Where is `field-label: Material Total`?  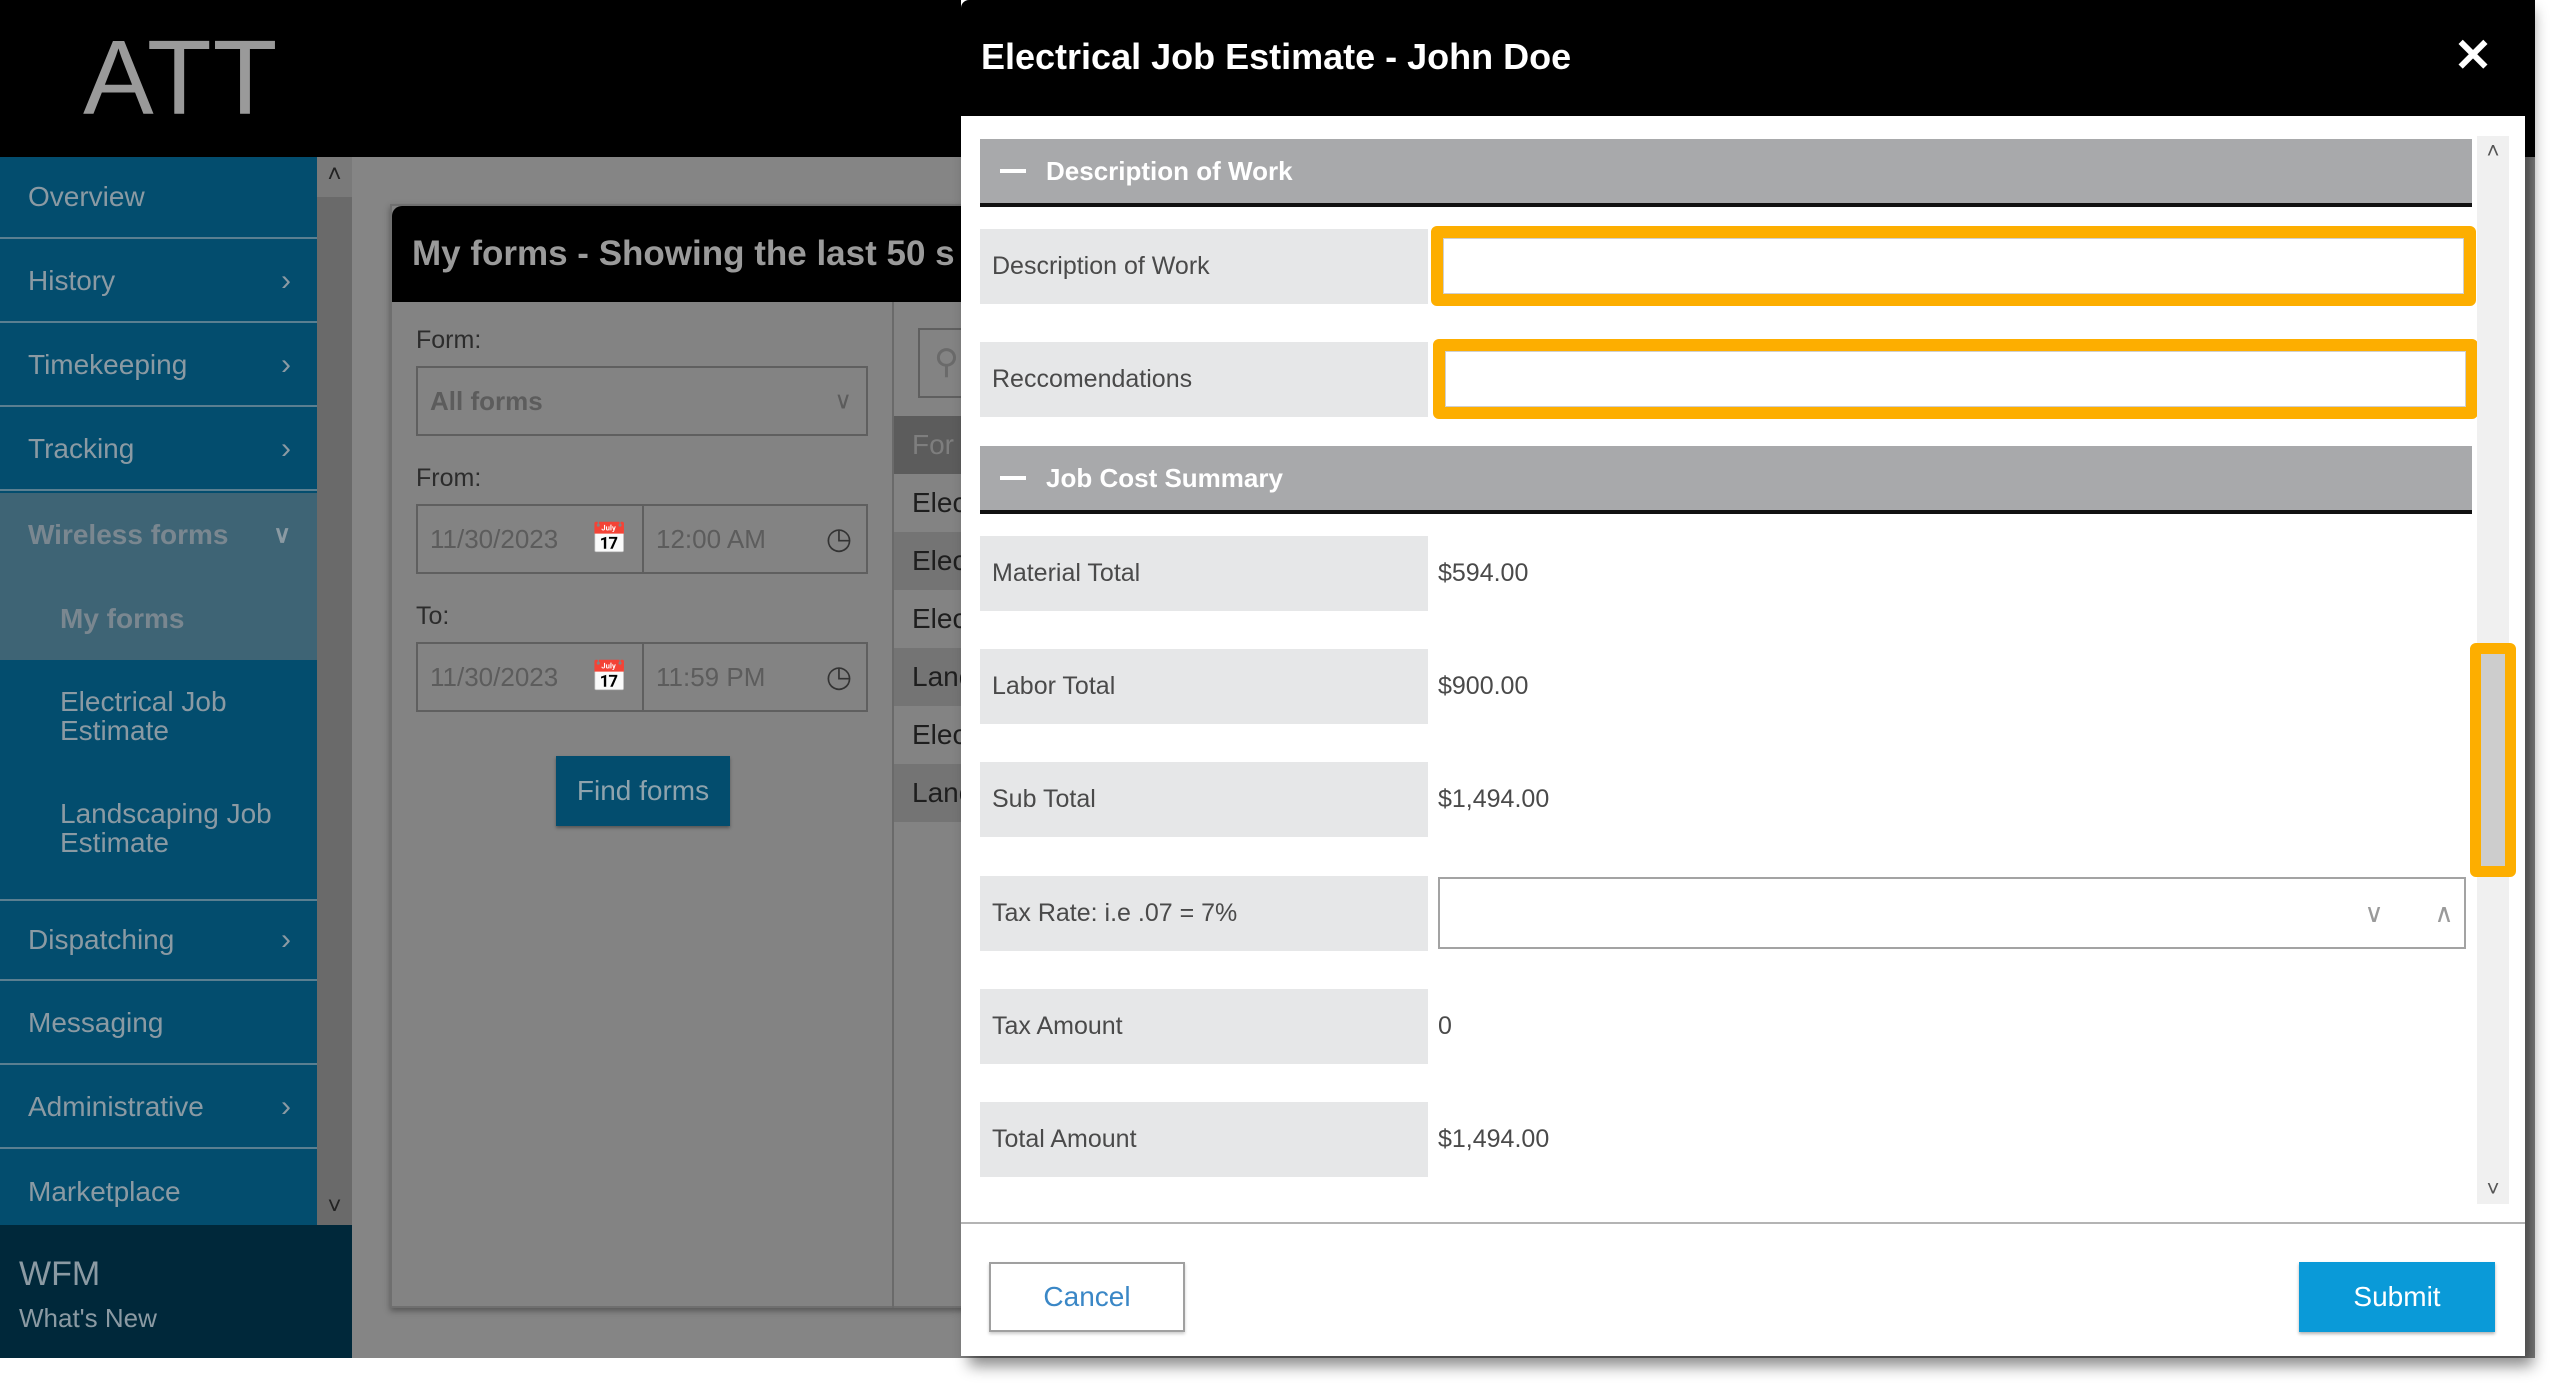
field-label: Material Total is located at coordinates (1204, 573).